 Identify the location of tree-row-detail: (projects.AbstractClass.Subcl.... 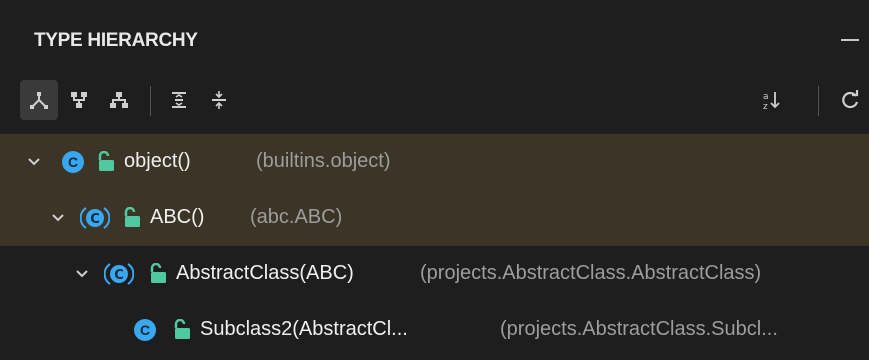
(639, 329).